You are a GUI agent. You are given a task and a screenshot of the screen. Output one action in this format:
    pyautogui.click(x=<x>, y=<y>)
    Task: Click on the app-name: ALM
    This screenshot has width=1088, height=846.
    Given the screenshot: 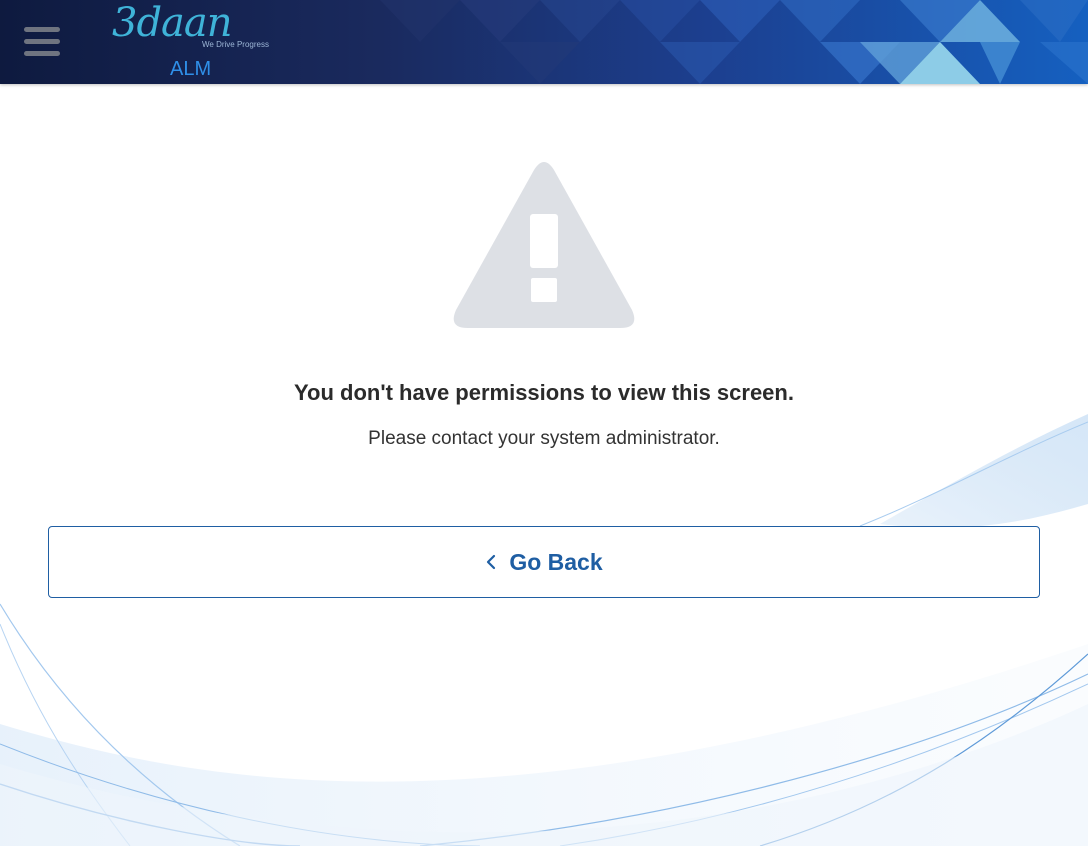 What is the action you would take?
    pyautogui.click(x=191, y=69)
    